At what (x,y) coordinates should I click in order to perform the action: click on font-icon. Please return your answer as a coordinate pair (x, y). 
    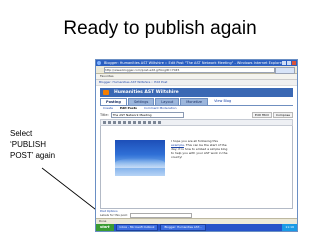
    Looking at the image, I should click on (104, 122).